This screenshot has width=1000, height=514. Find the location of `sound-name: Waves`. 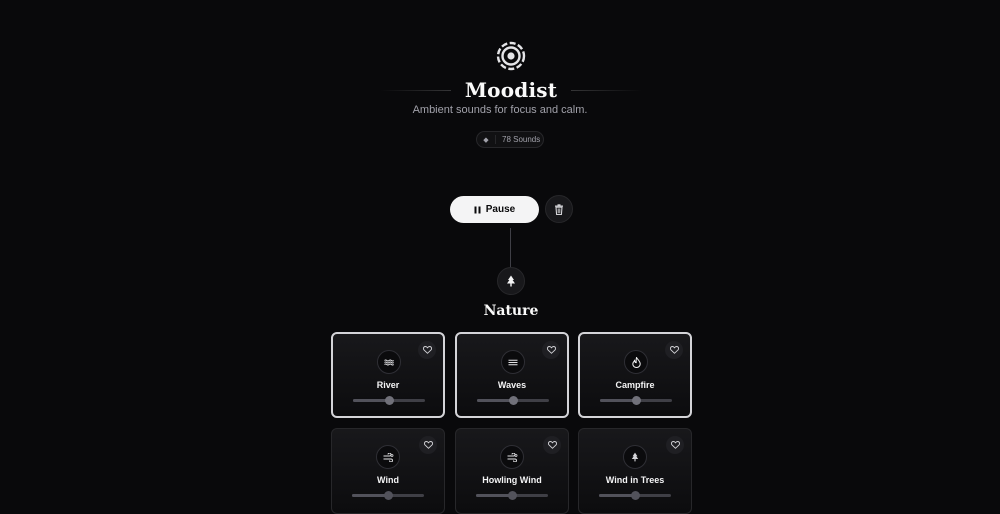

sound-name: Waves is located at coordinates (512, 385).